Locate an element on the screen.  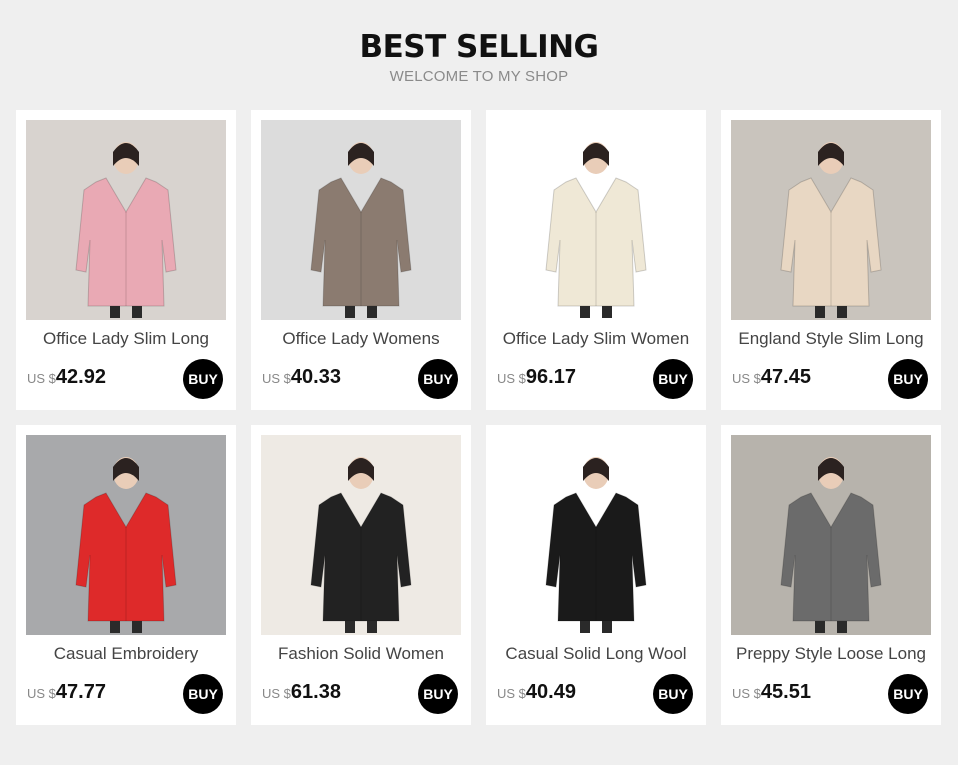
product-card: Office Lady Womens US $40.33 BUY is located at coordinates (361, 260).